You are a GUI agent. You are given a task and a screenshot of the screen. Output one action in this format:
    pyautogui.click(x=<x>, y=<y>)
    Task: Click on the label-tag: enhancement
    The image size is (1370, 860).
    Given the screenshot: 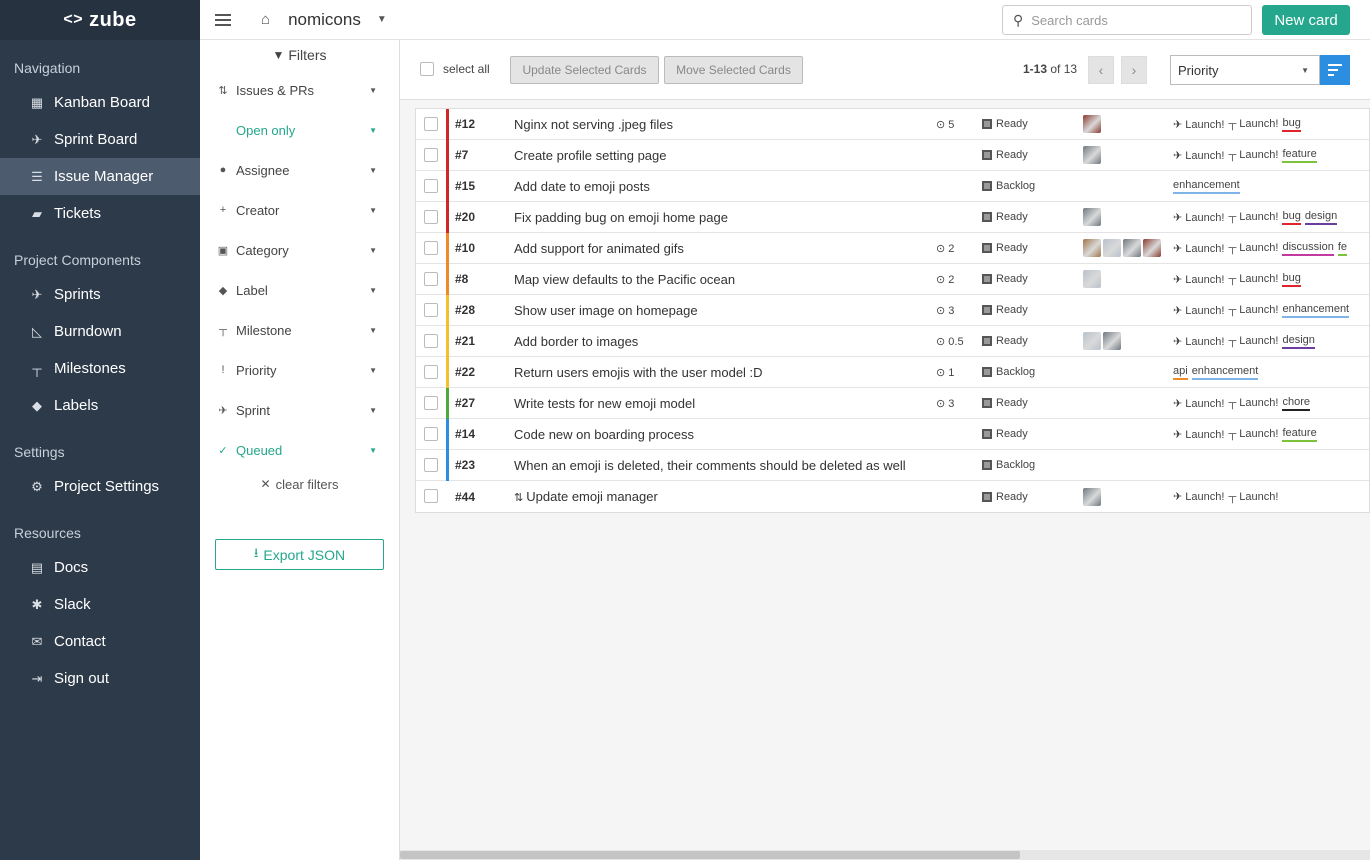 What is the action you would take?
    pyautogui.click(x=1225, y=372)
    